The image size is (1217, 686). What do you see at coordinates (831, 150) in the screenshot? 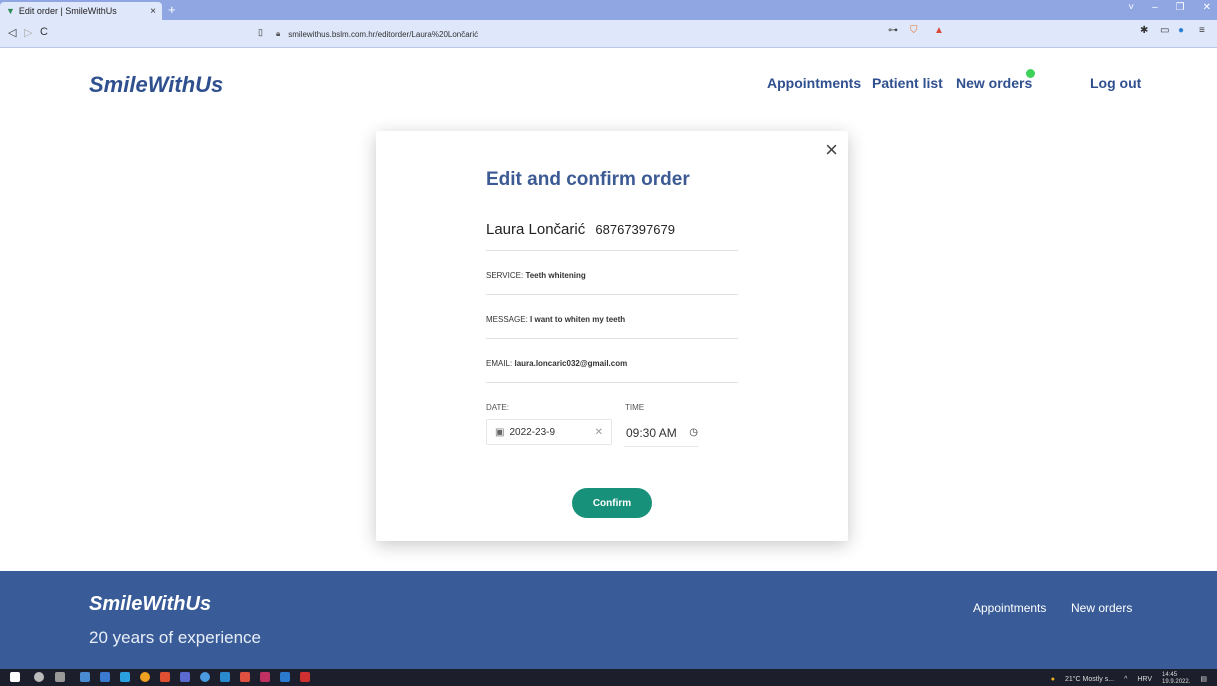
I see `close-icon: ×` at bounding box center [831, 150].